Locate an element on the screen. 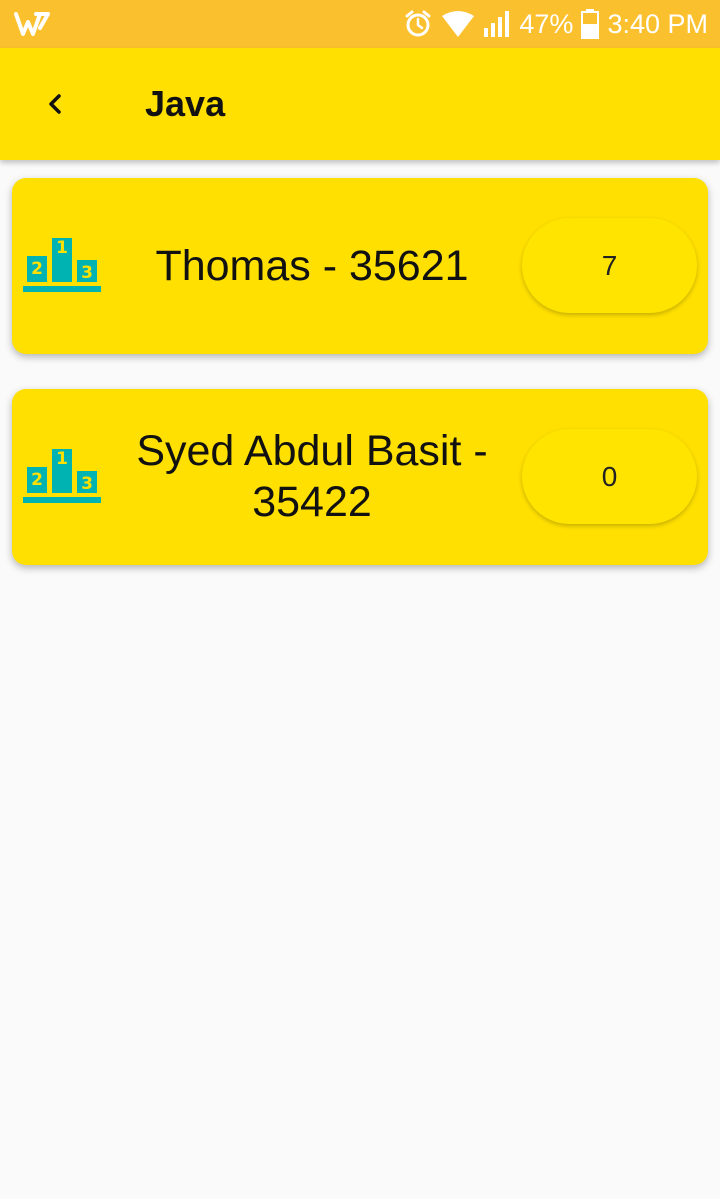 Image resolution: width=720 pixels, height=1199 pixels. battery-percent: 47% is located at coordinates (546, 23).